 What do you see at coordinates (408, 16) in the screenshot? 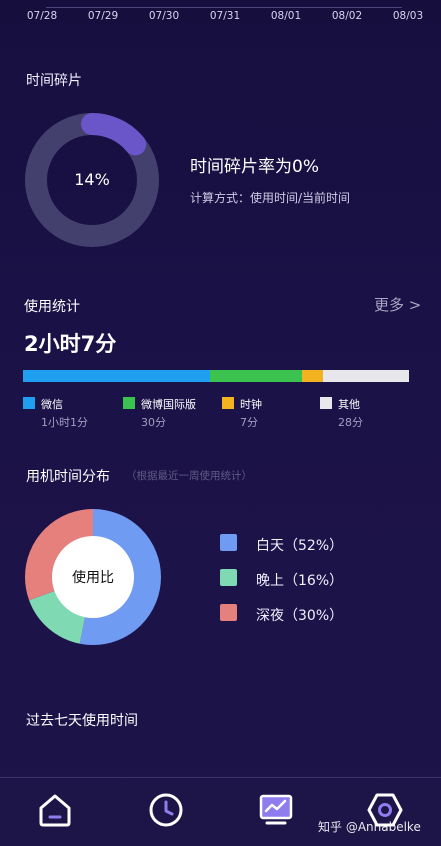
I see `date-label: 08/03` at bounding box center [408, 16].